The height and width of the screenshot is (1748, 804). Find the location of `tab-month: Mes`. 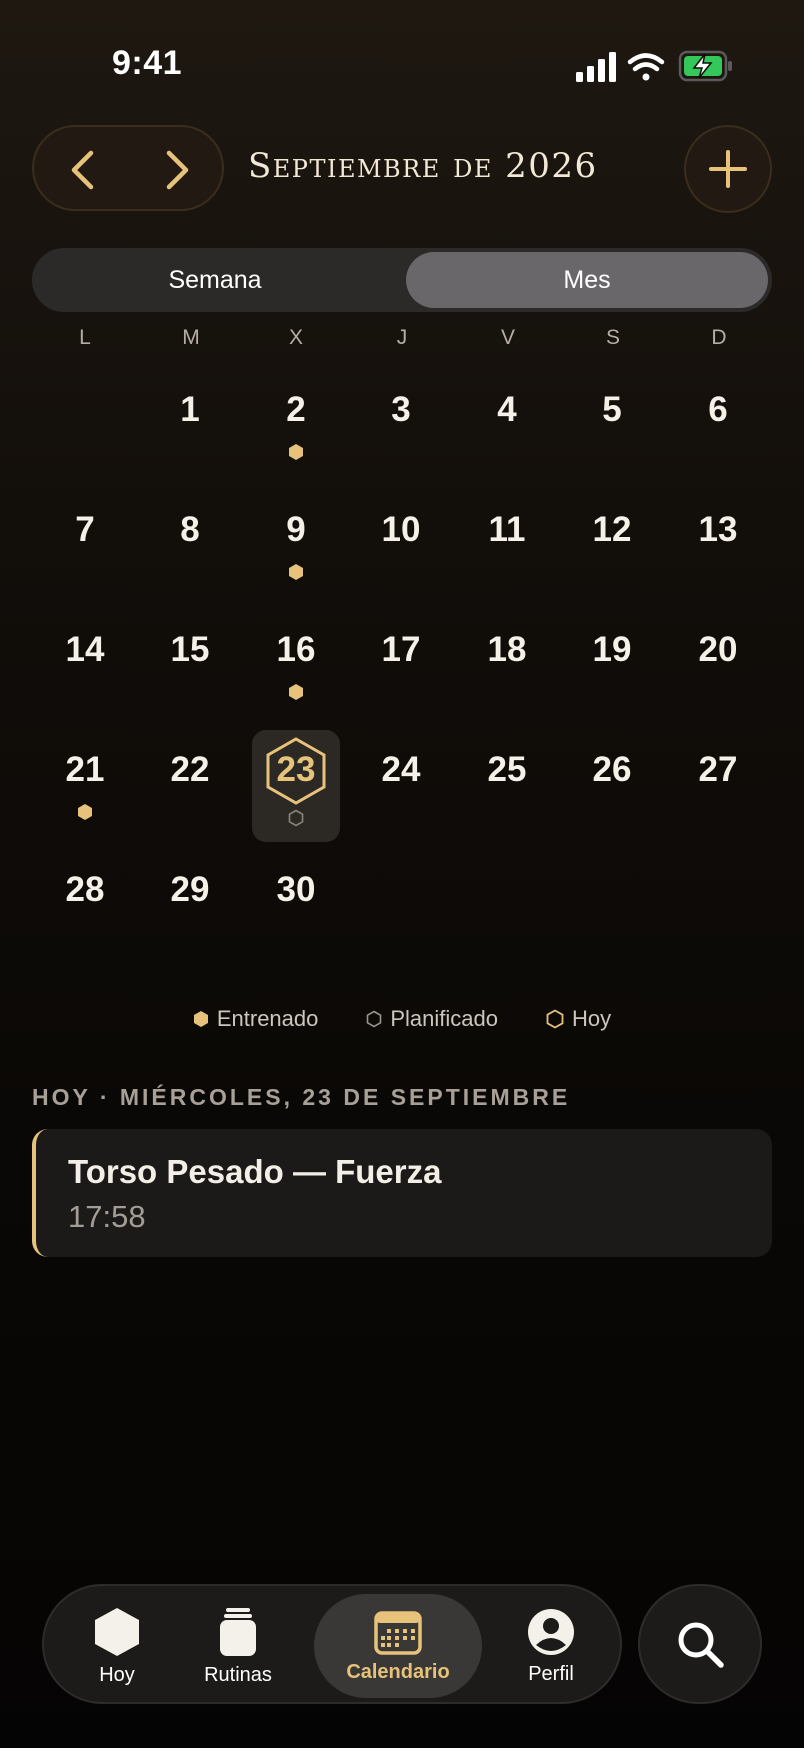

tab-month: Mes is located at coordinates (587, 280).